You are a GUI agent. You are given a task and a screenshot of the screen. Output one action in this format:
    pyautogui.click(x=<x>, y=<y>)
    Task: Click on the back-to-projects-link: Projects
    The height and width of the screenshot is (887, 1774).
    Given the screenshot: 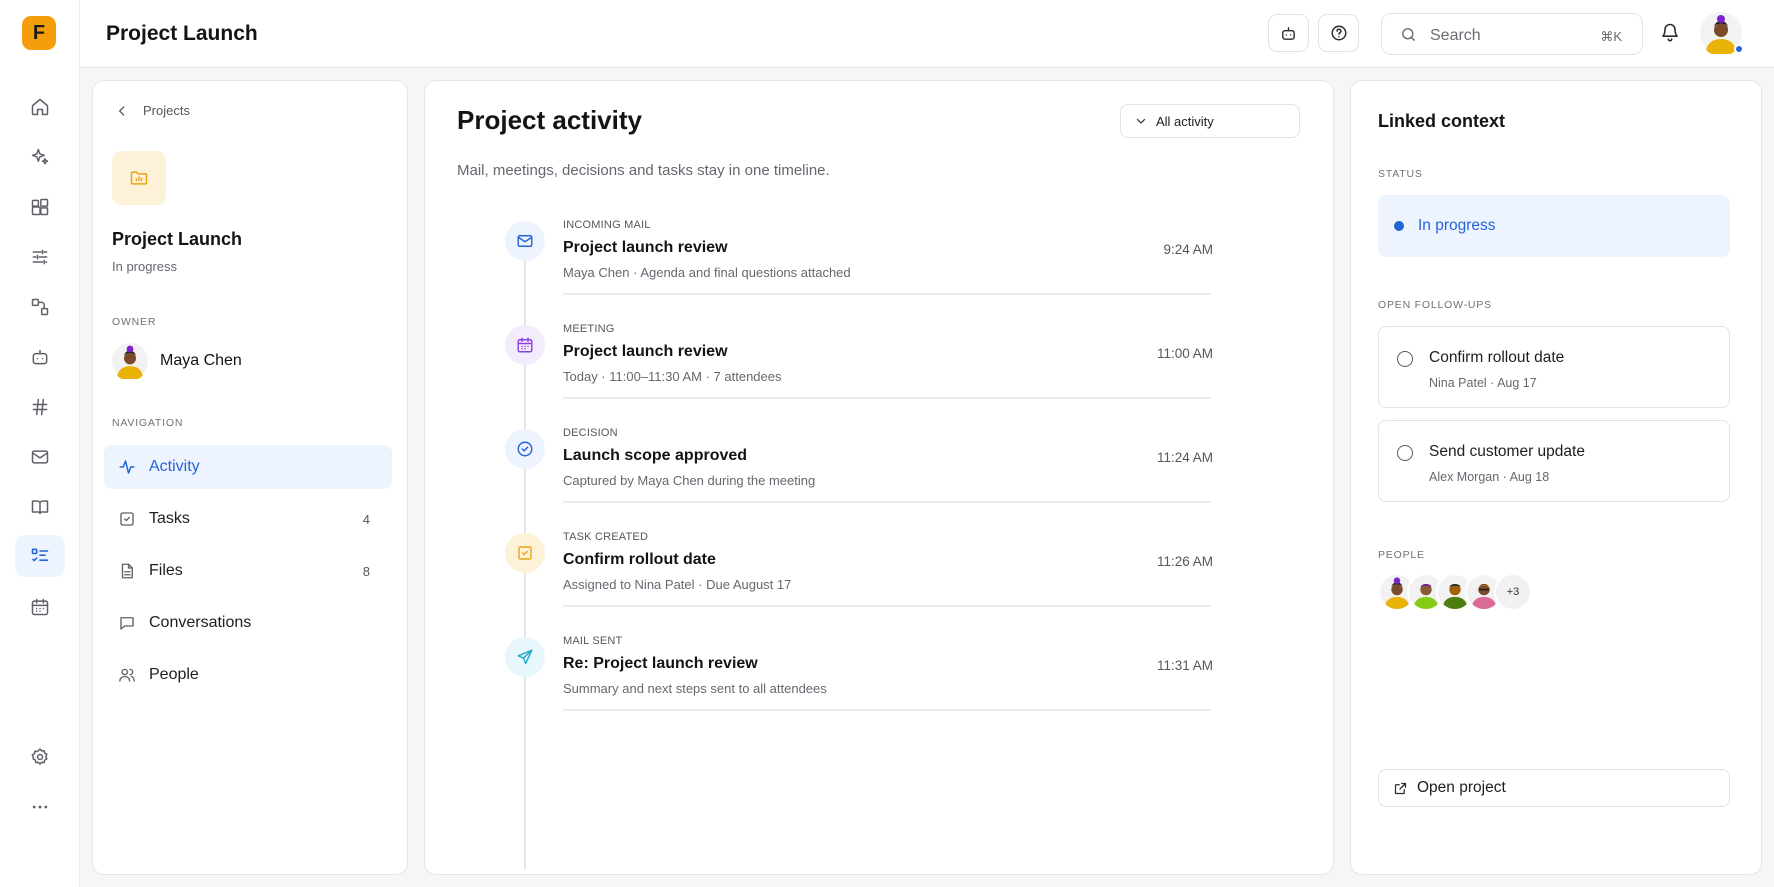 What is the action you would take?
    pyautogui.click(x=152, y=110)
    